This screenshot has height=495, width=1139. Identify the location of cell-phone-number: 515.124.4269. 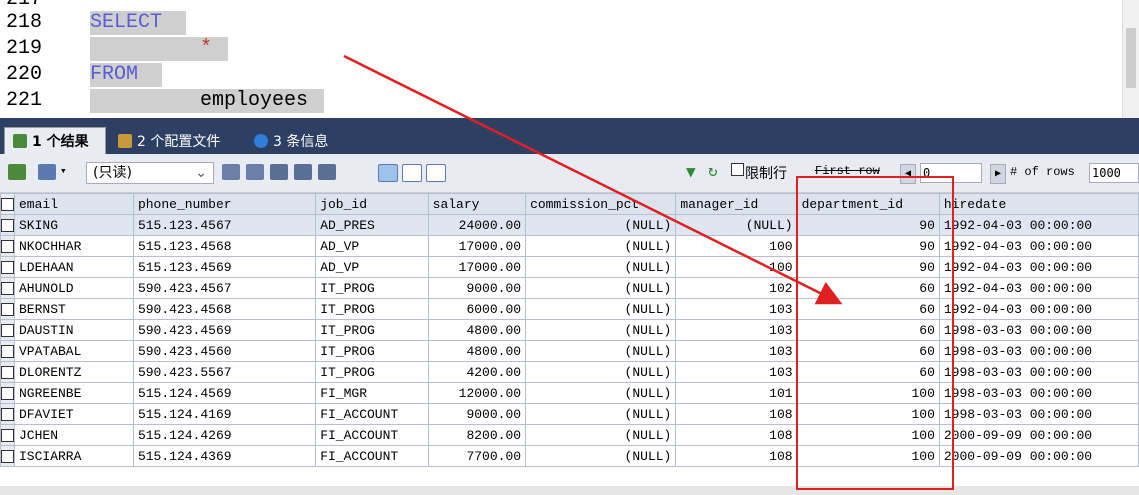
(224, 435).